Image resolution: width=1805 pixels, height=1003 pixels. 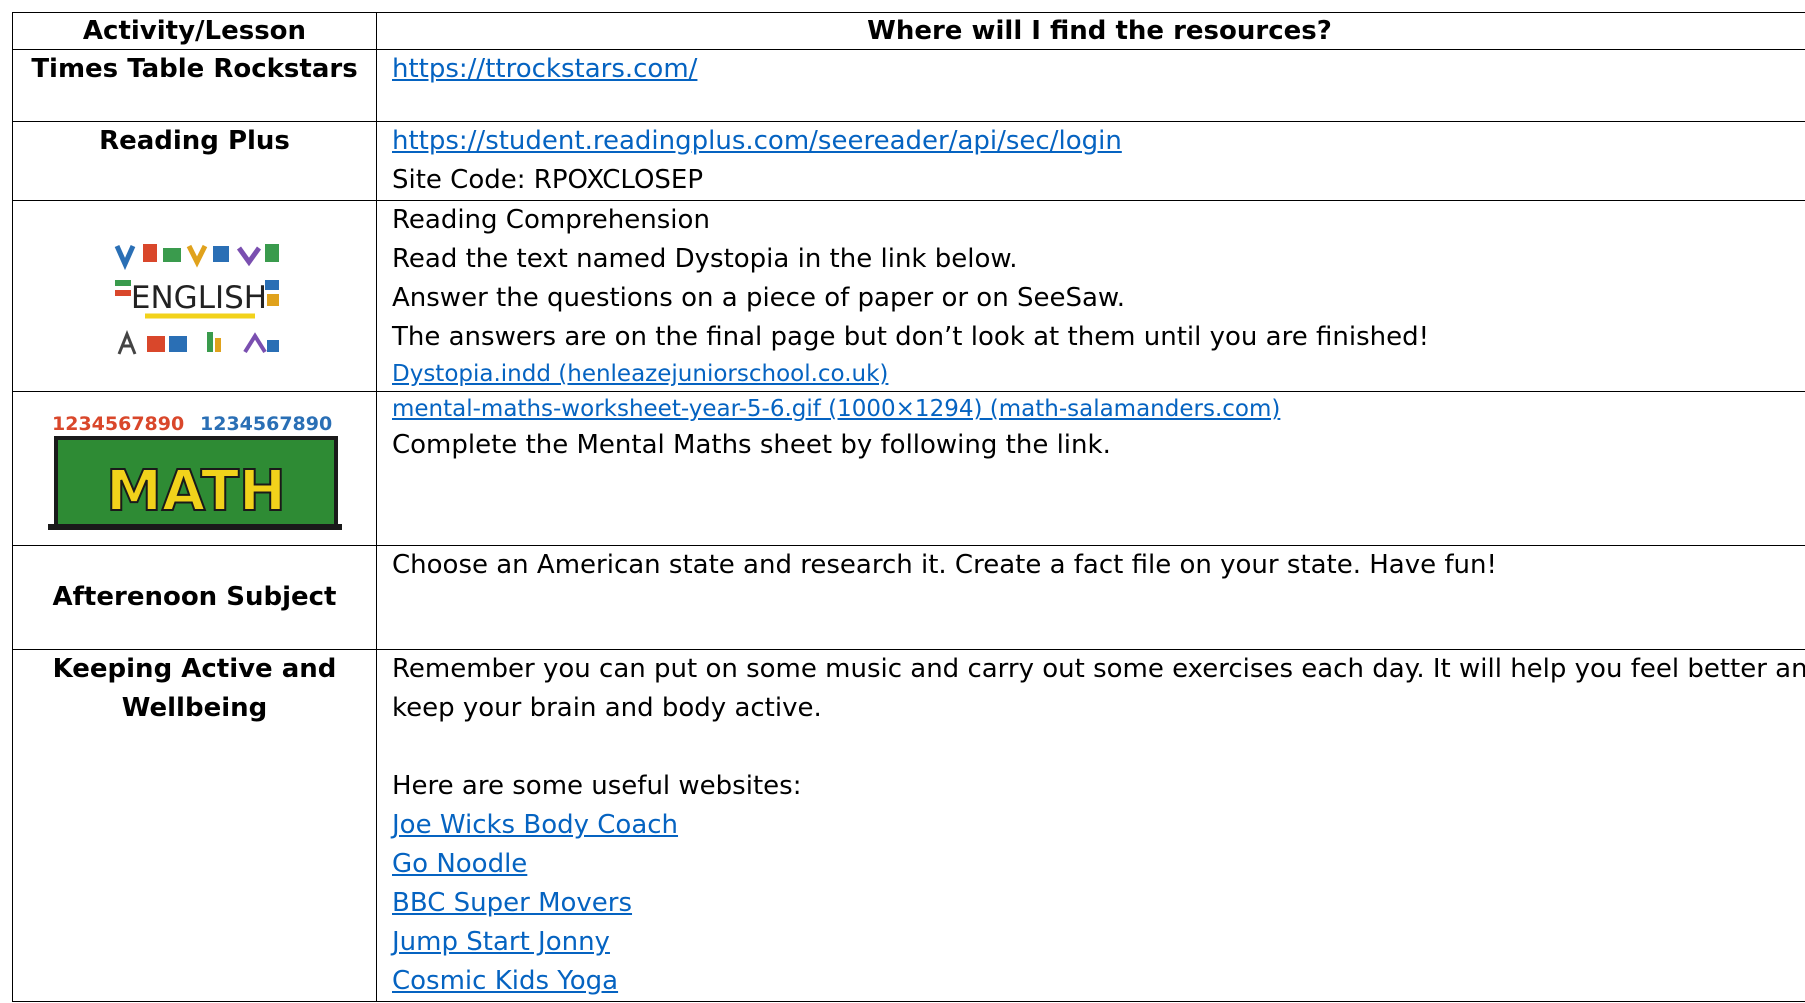 What do you see at coordinates (1098, 903) in the screenshot?
I see `bbc-super-movers-link: BBC Super Movers` at bounding box center [1098, 903].